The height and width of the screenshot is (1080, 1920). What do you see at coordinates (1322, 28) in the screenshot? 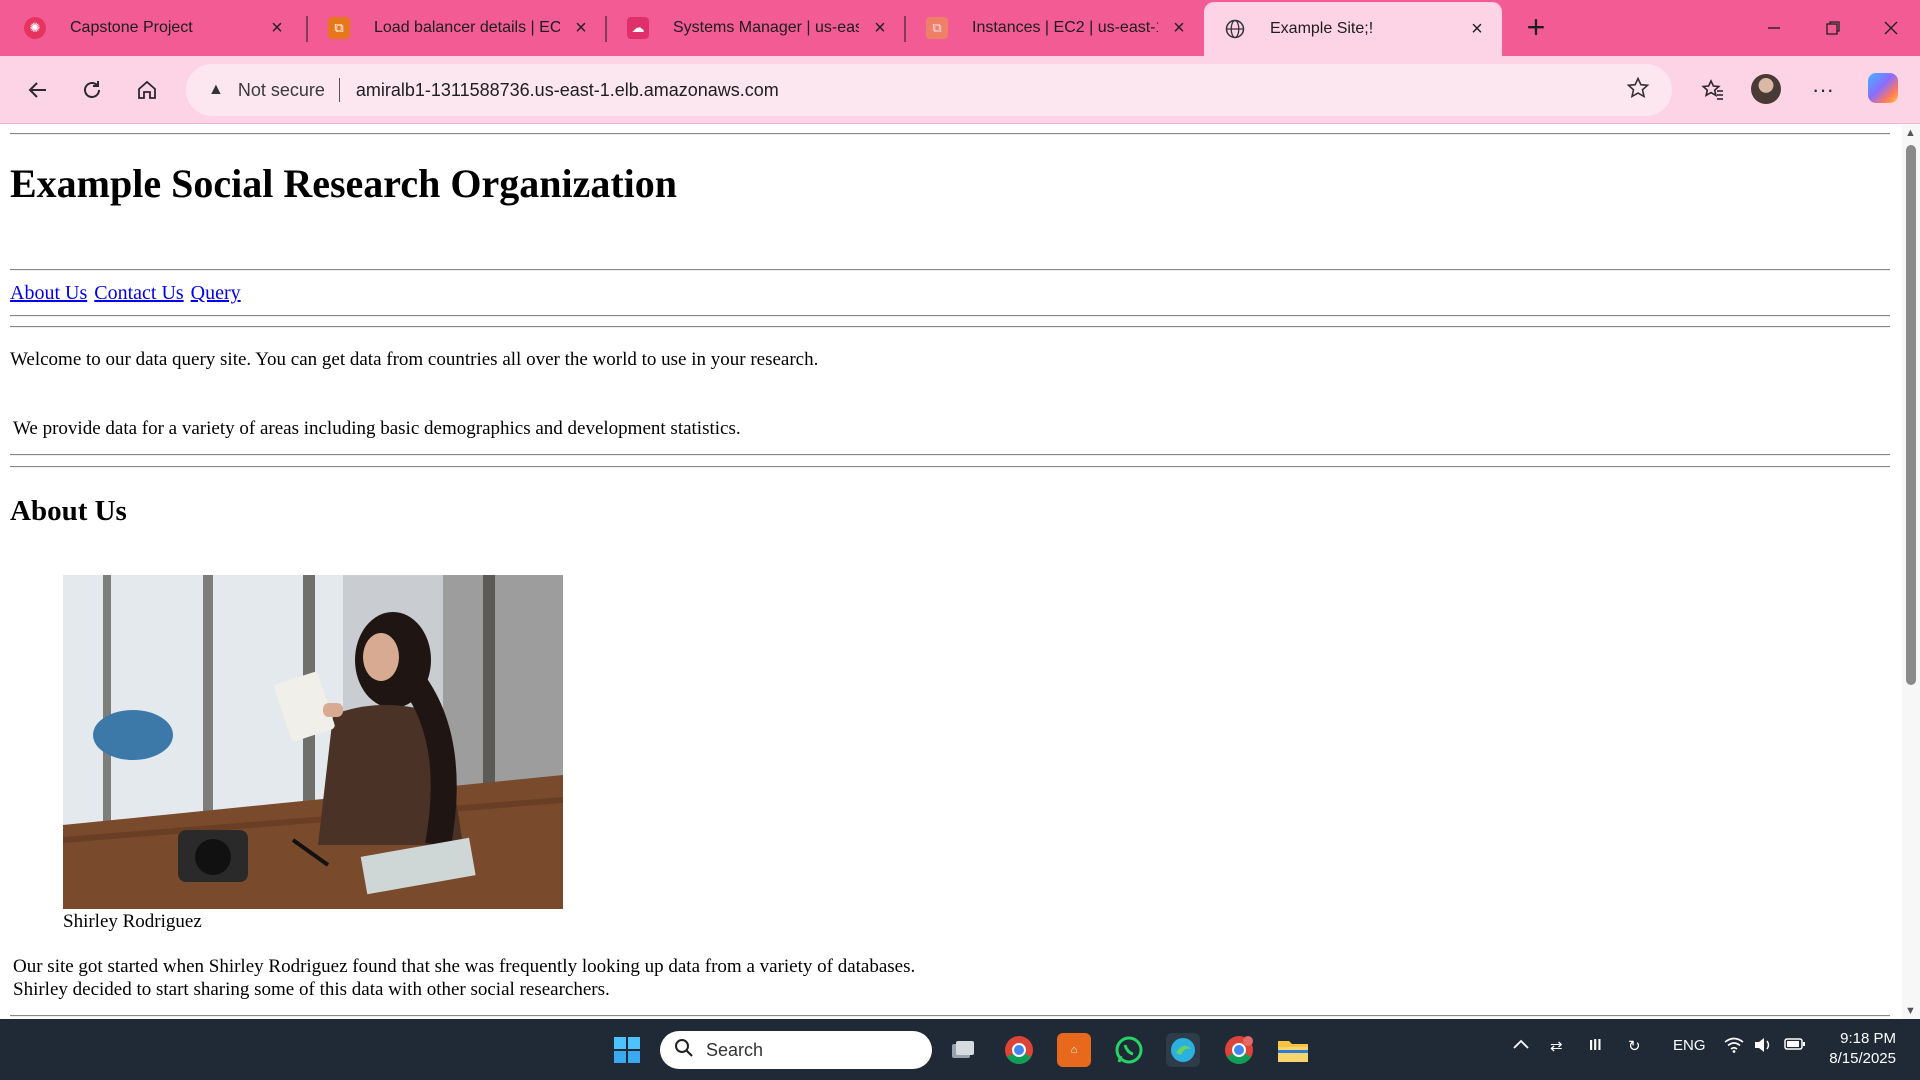
I see `tab-title: Example Site;!` at bounding box center [1322, 28].